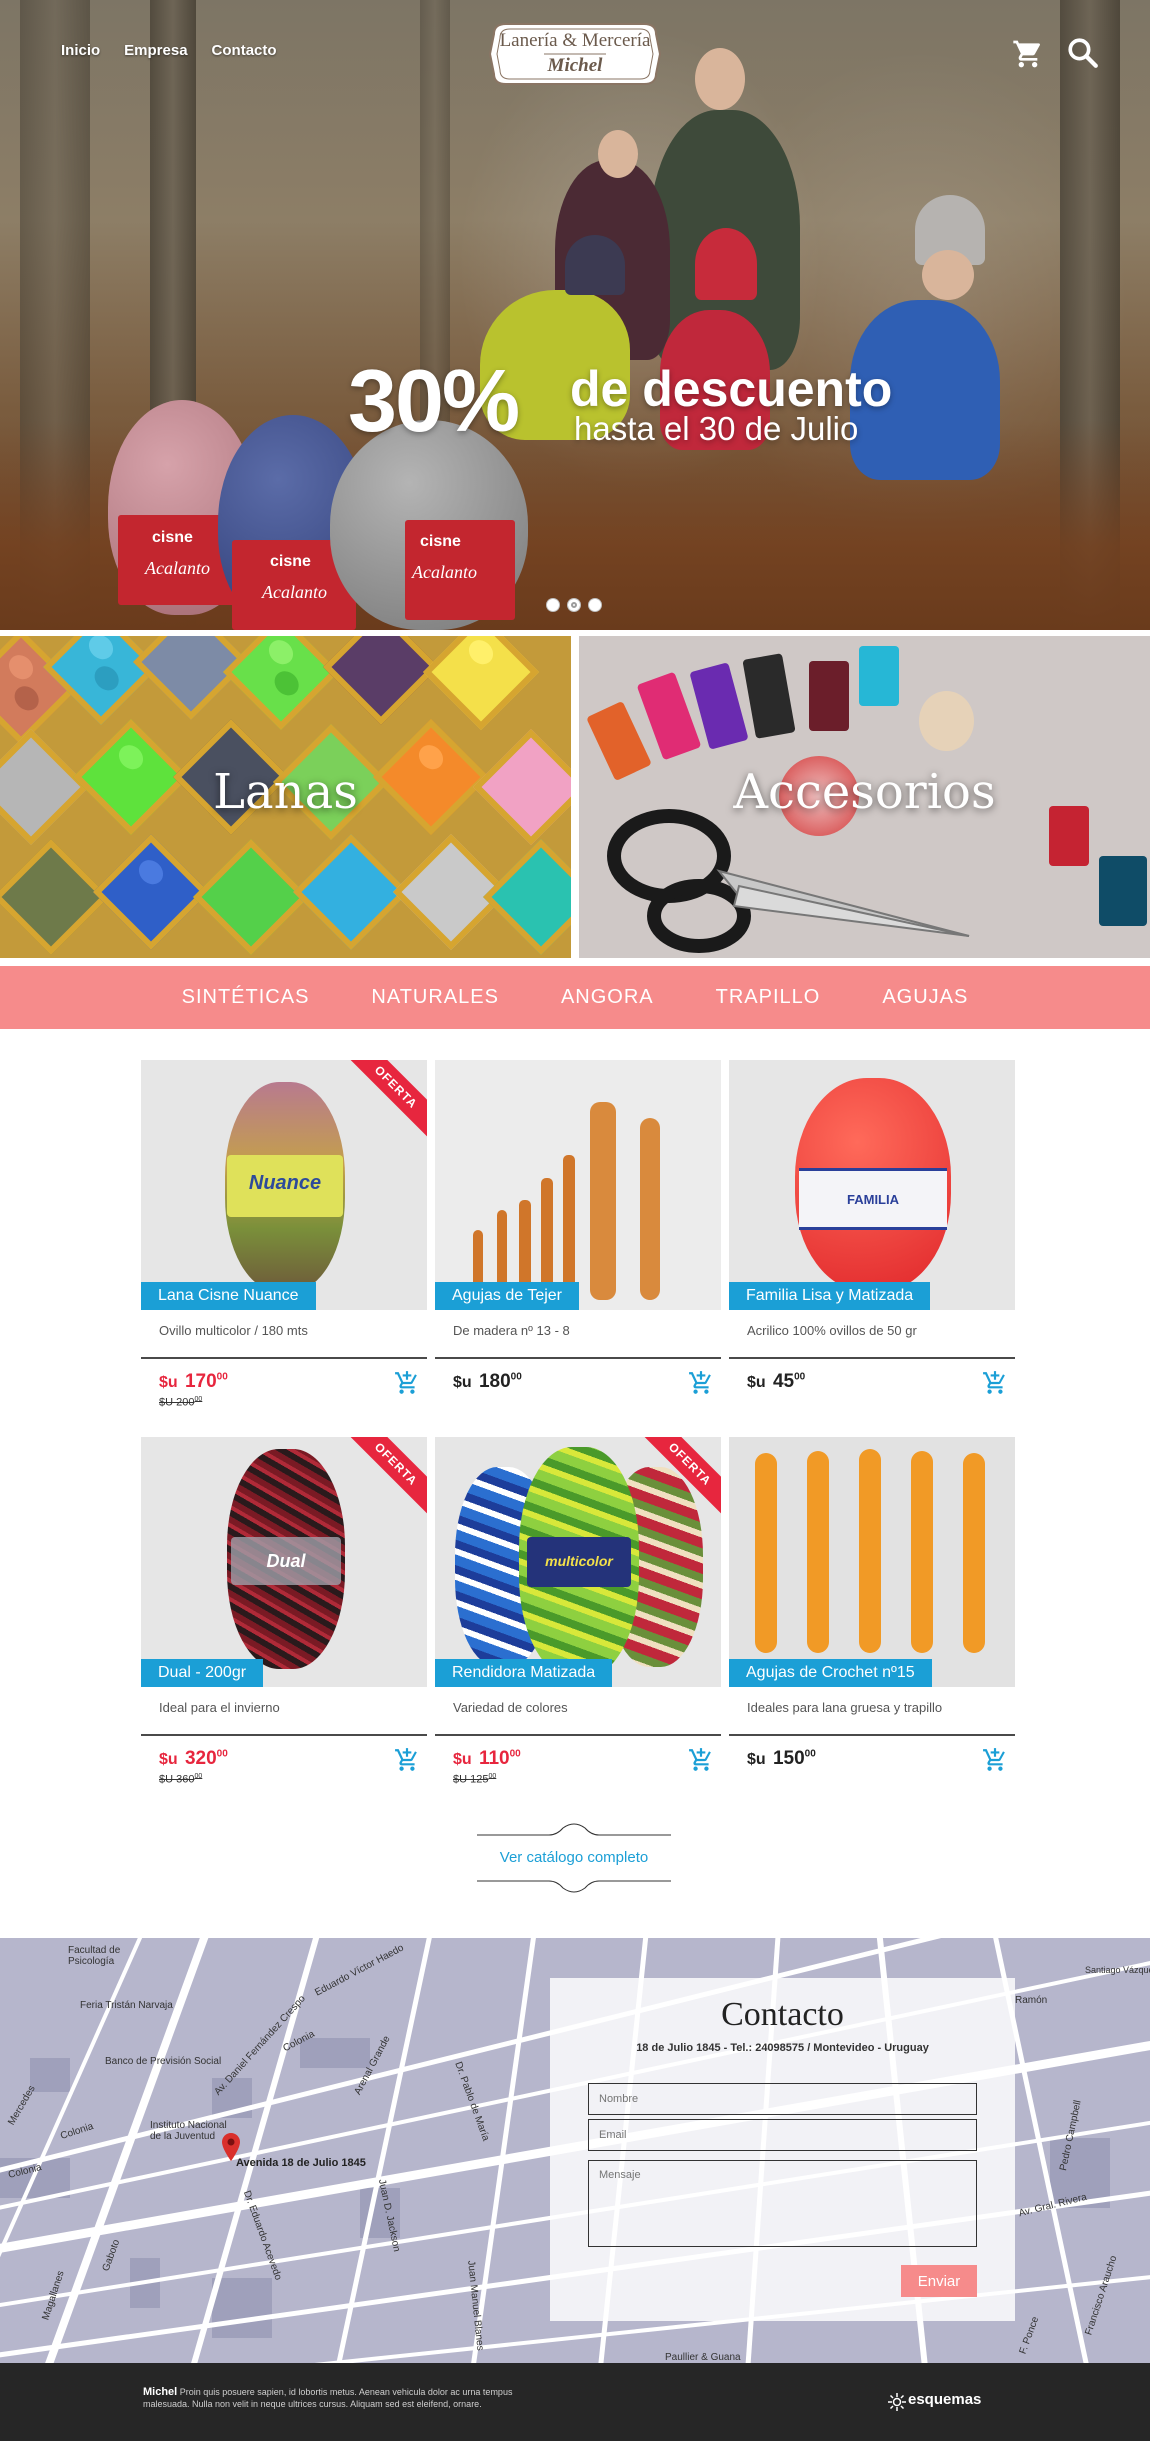 Image resolution: width=1150 pixels, height=2441 pixels. What do you see at coordinates (510, 1707) in the screenshot?
I see `product-description: Variedad de colores` at bounding box center [510, 1707].